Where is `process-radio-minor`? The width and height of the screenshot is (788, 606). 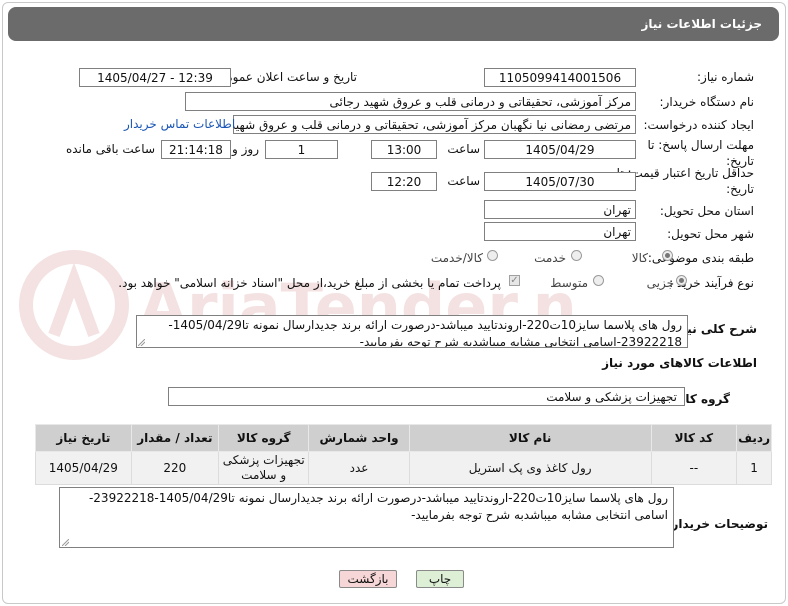 process-radio-minor is located at coordinates (681, 280).